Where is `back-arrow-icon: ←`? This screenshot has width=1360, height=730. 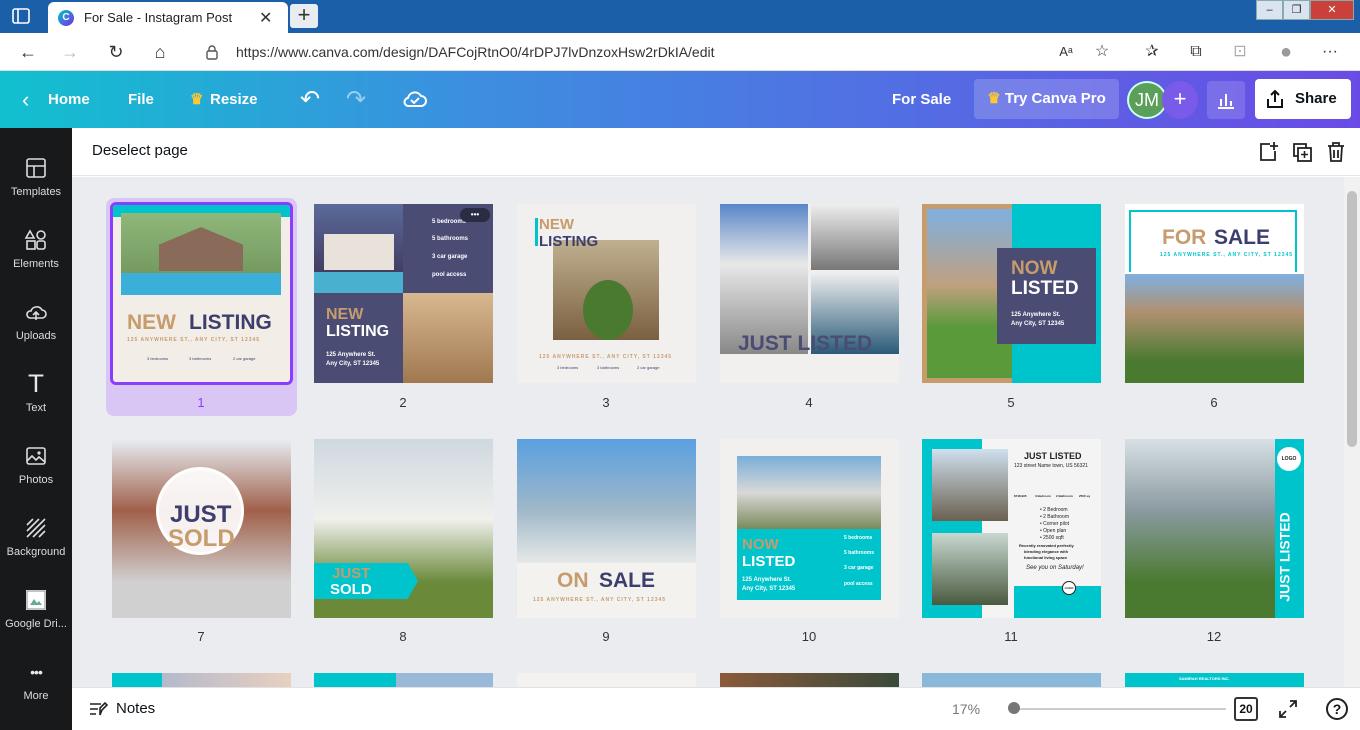 back-arrow-icon: ← is located at coordinates (28, 52).